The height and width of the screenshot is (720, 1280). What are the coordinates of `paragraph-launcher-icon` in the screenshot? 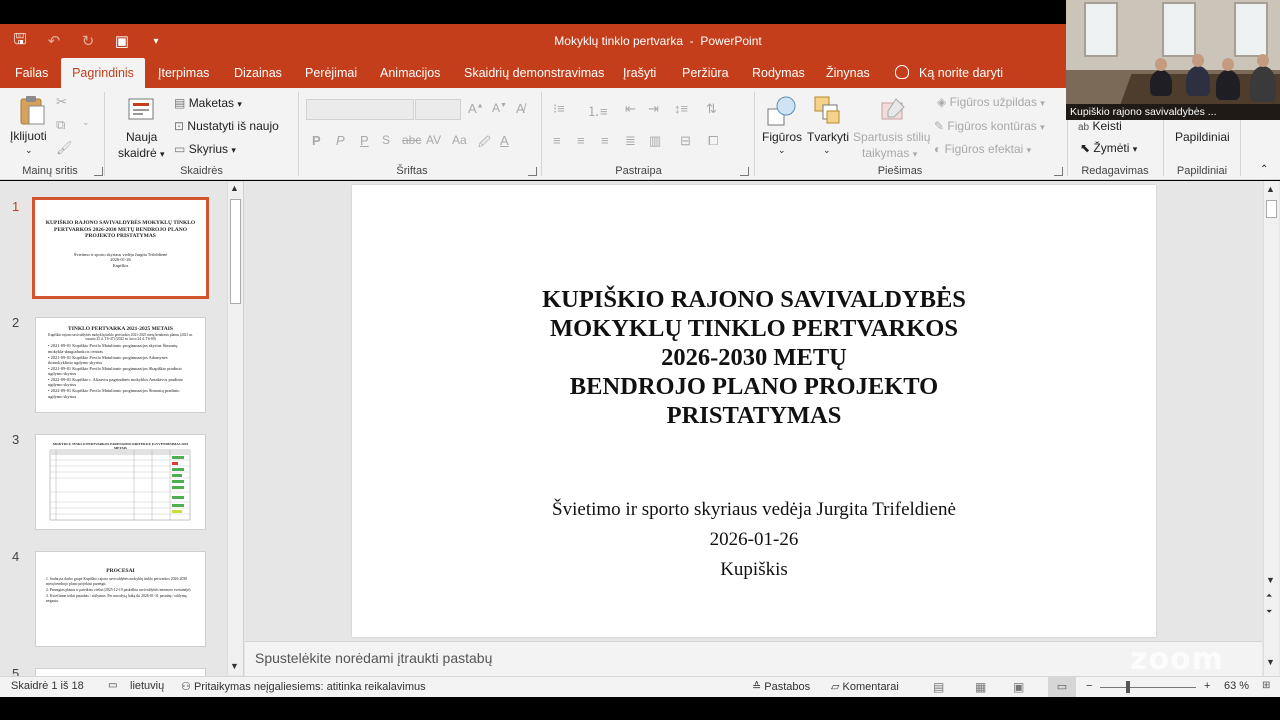 It's located at (744, 171).